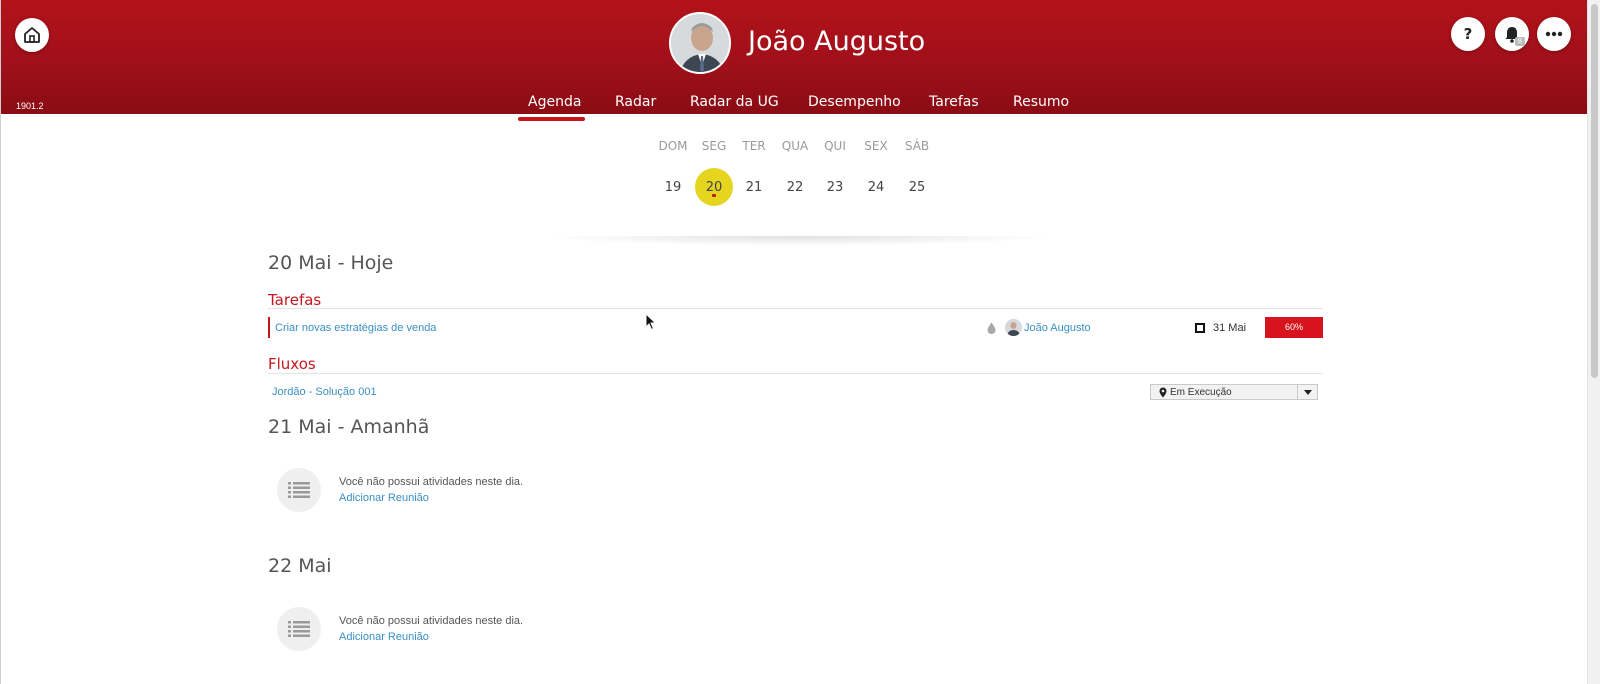 This screenshot has height=684, width=1600. Describe the element at coordinates (714, 146) in the screenshot. I see `weekday-label: SEG` at that location.